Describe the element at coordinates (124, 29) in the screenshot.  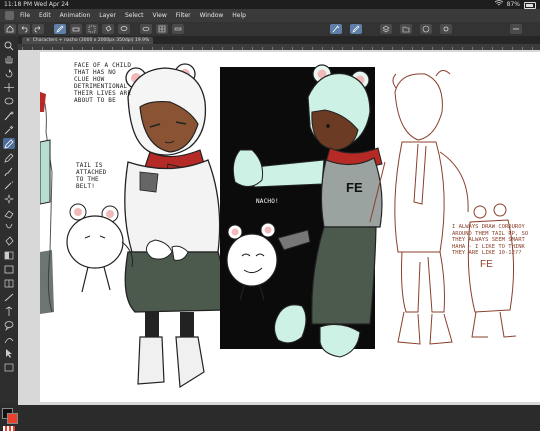
I see `select-button` at that location.